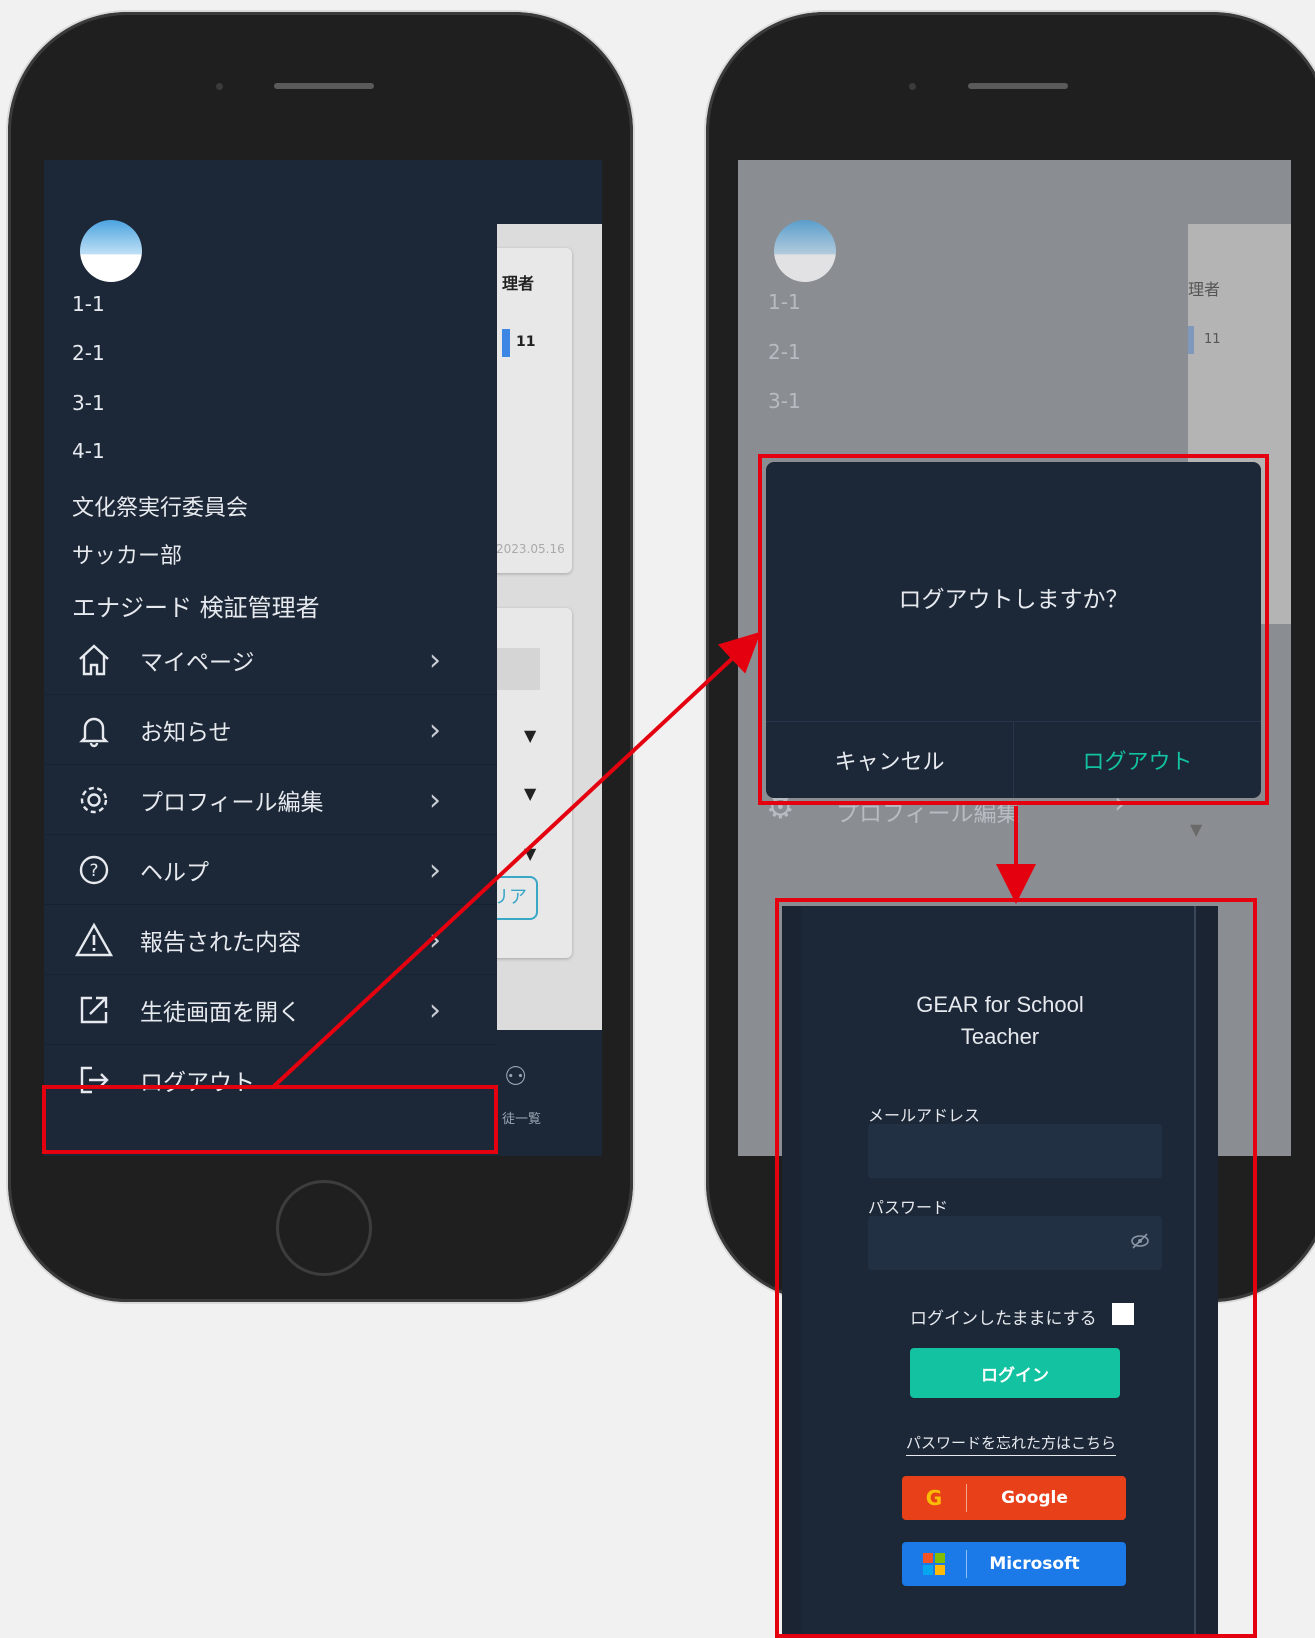 This screenshot has width=1315, height=1638. I want to click on external-link-icon, so click(94, 1010).